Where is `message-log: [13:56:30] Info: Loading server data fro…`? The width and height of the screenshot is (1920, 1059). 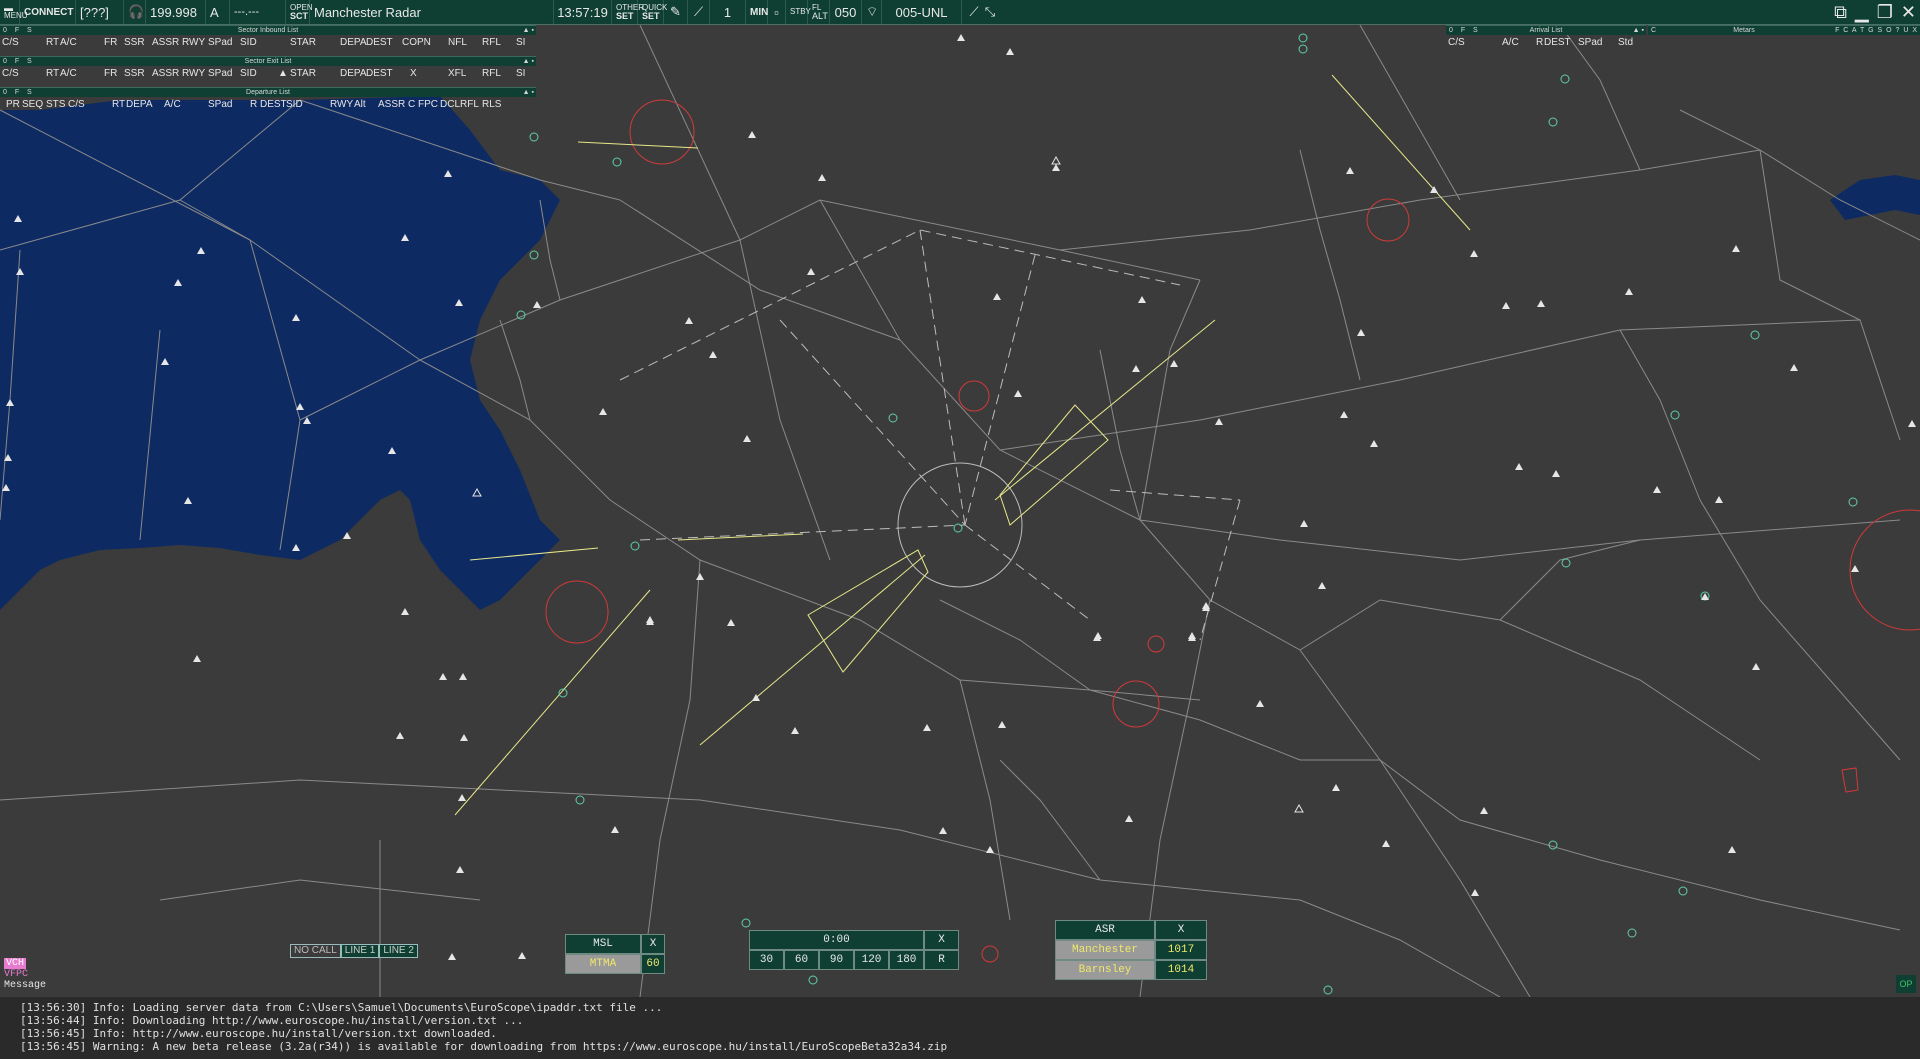
message-log: [13:56:30] Info: Loading server data fro… is located at coordinates (960, 1028).